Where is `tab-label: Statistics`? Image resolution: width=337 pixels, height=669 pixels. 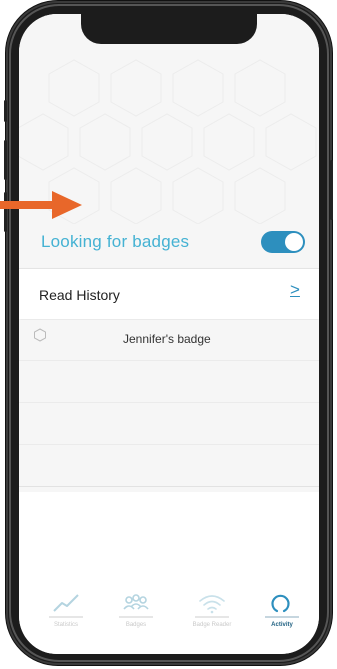 tab-label: Statistics is located at coordinates (65, 625).